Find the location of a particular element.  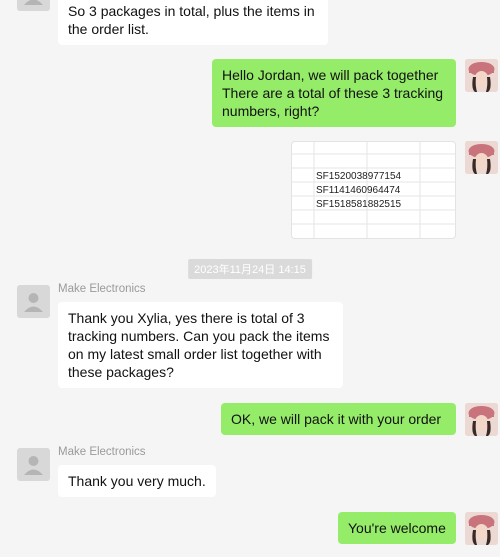

tracking-number: SF1141460964474 is located at coordinates (358, 190).